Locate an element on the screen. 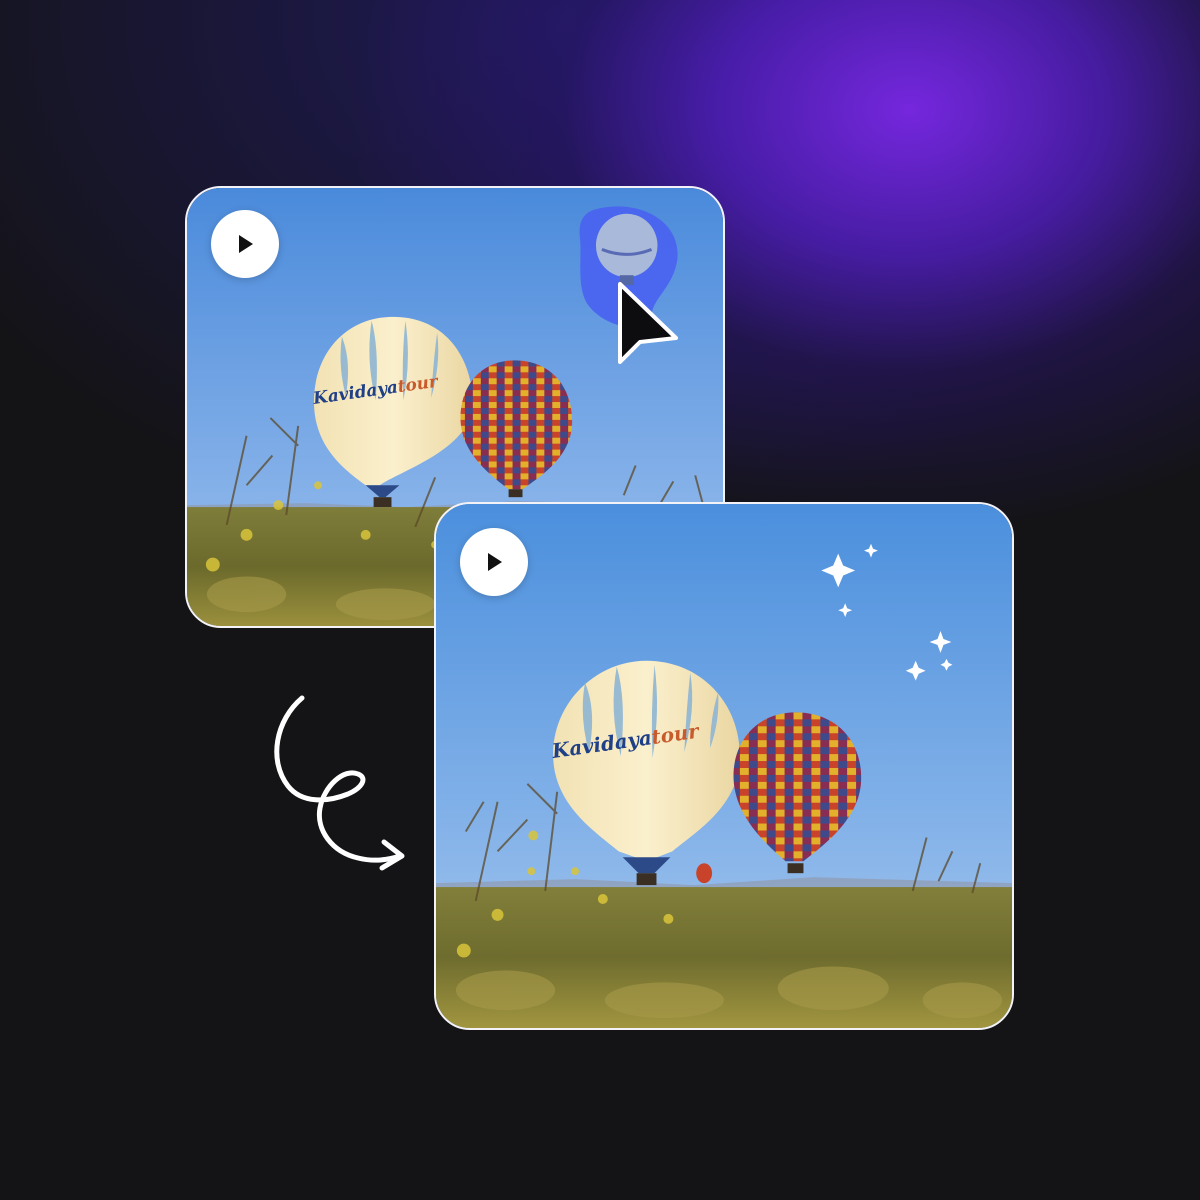  play-button-after is located at coordinates (494, 562).